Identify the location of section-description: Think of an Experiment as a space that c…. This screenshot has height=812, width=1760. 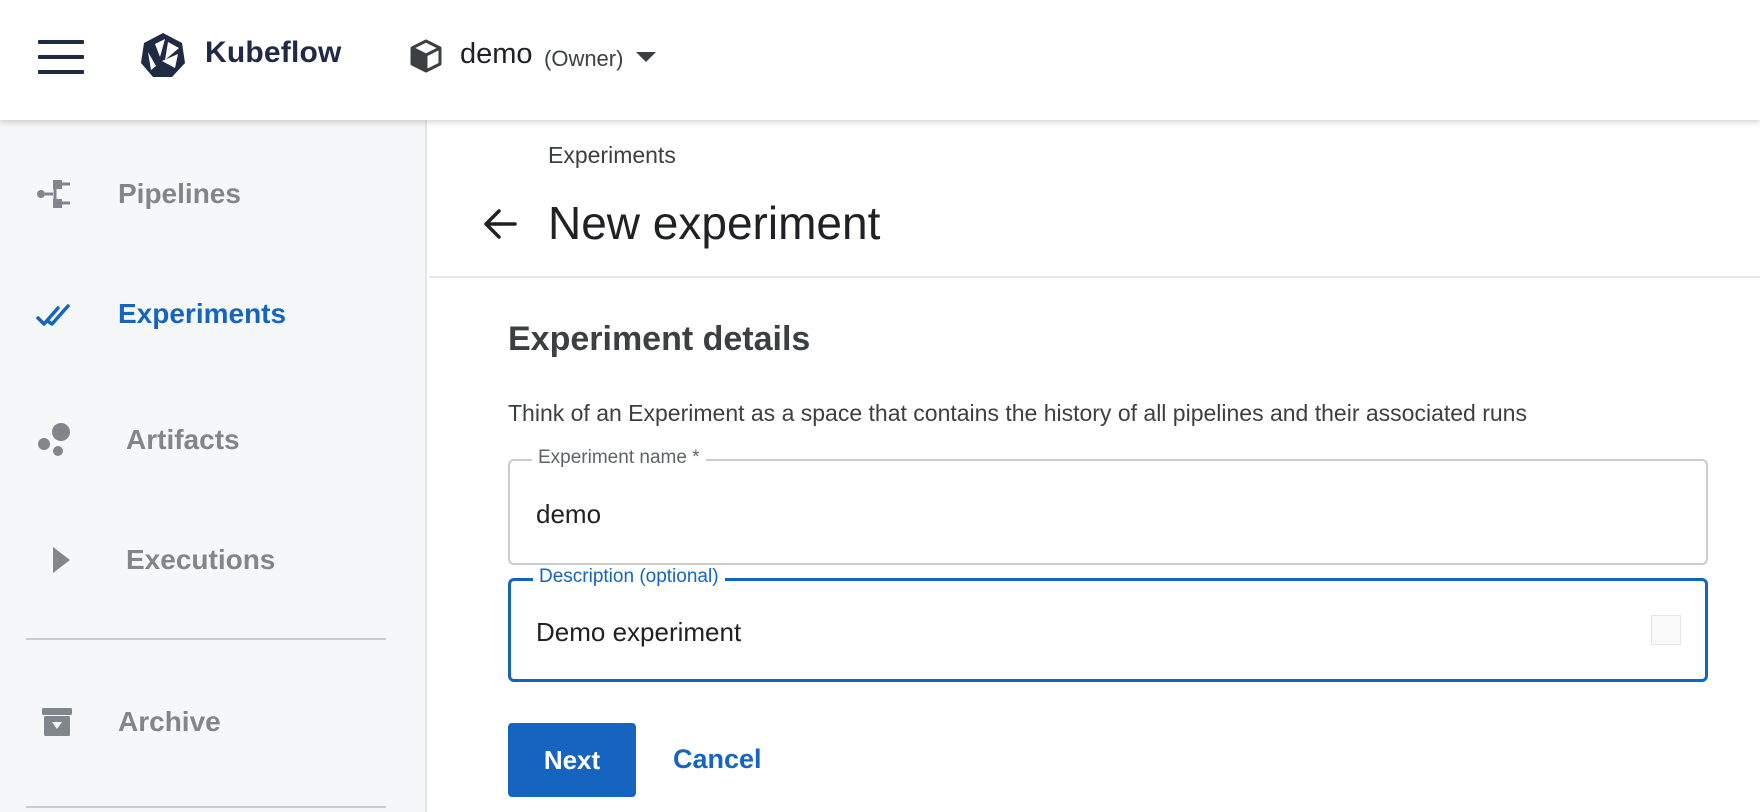
(1017, 413).